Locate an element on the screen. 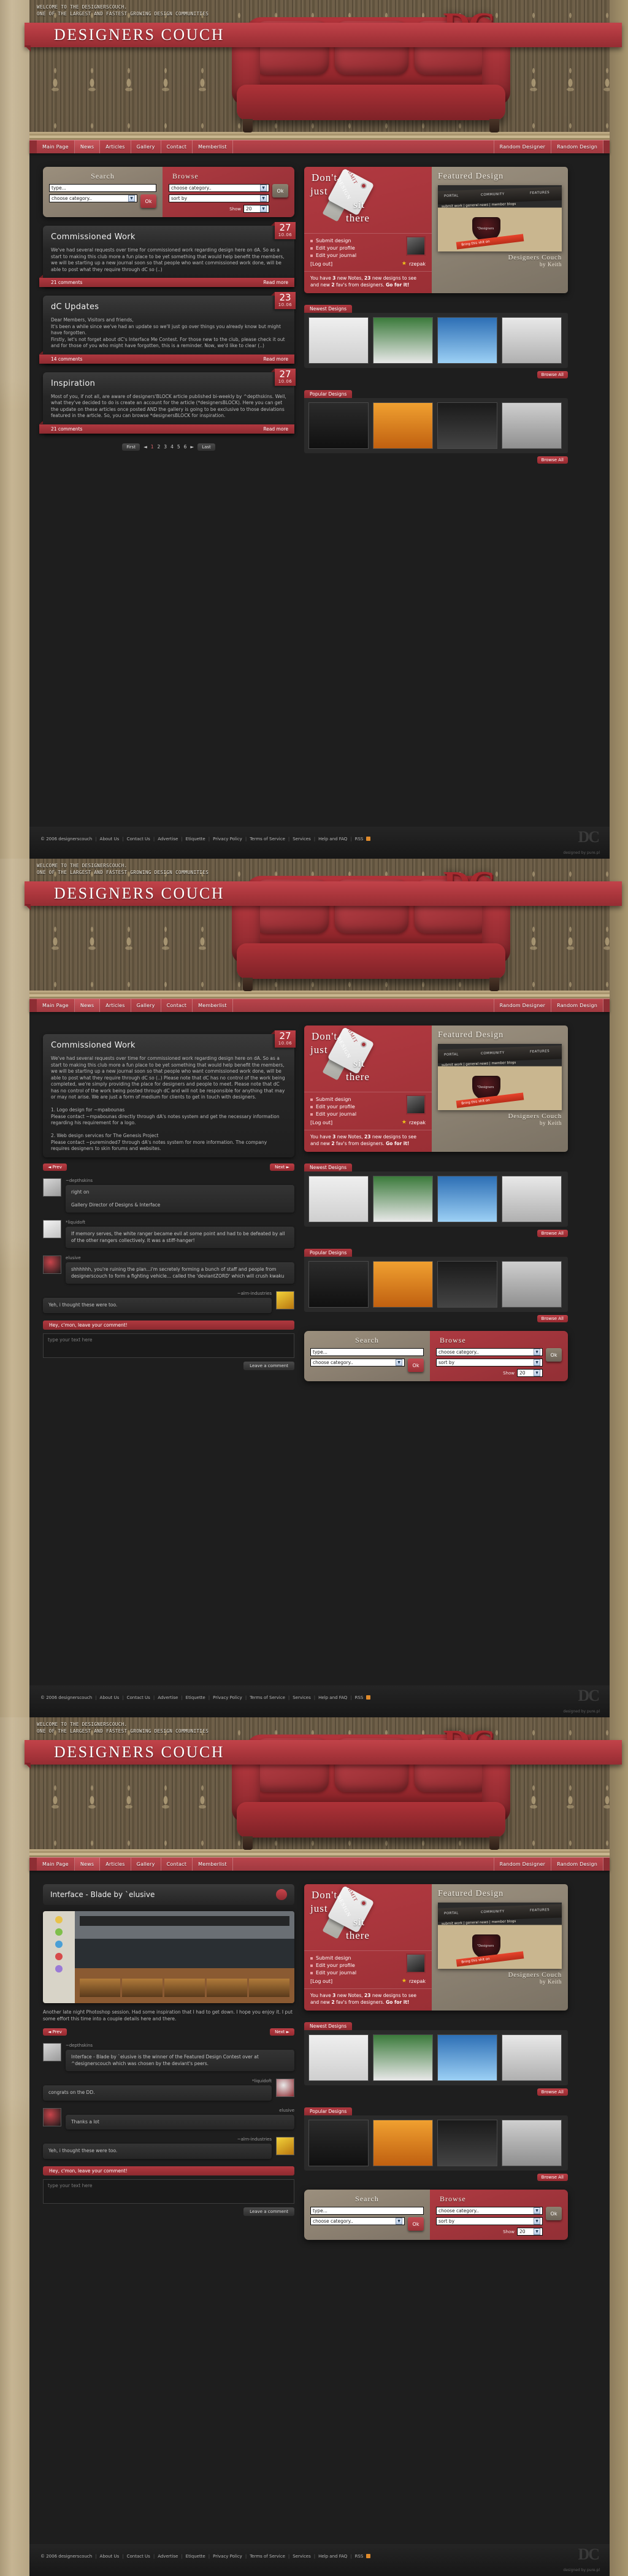 Image resolution: width=628 pixels, height=2576 pixels. nav-item-random-design: Random Design is located at coordinates (577, 1864).